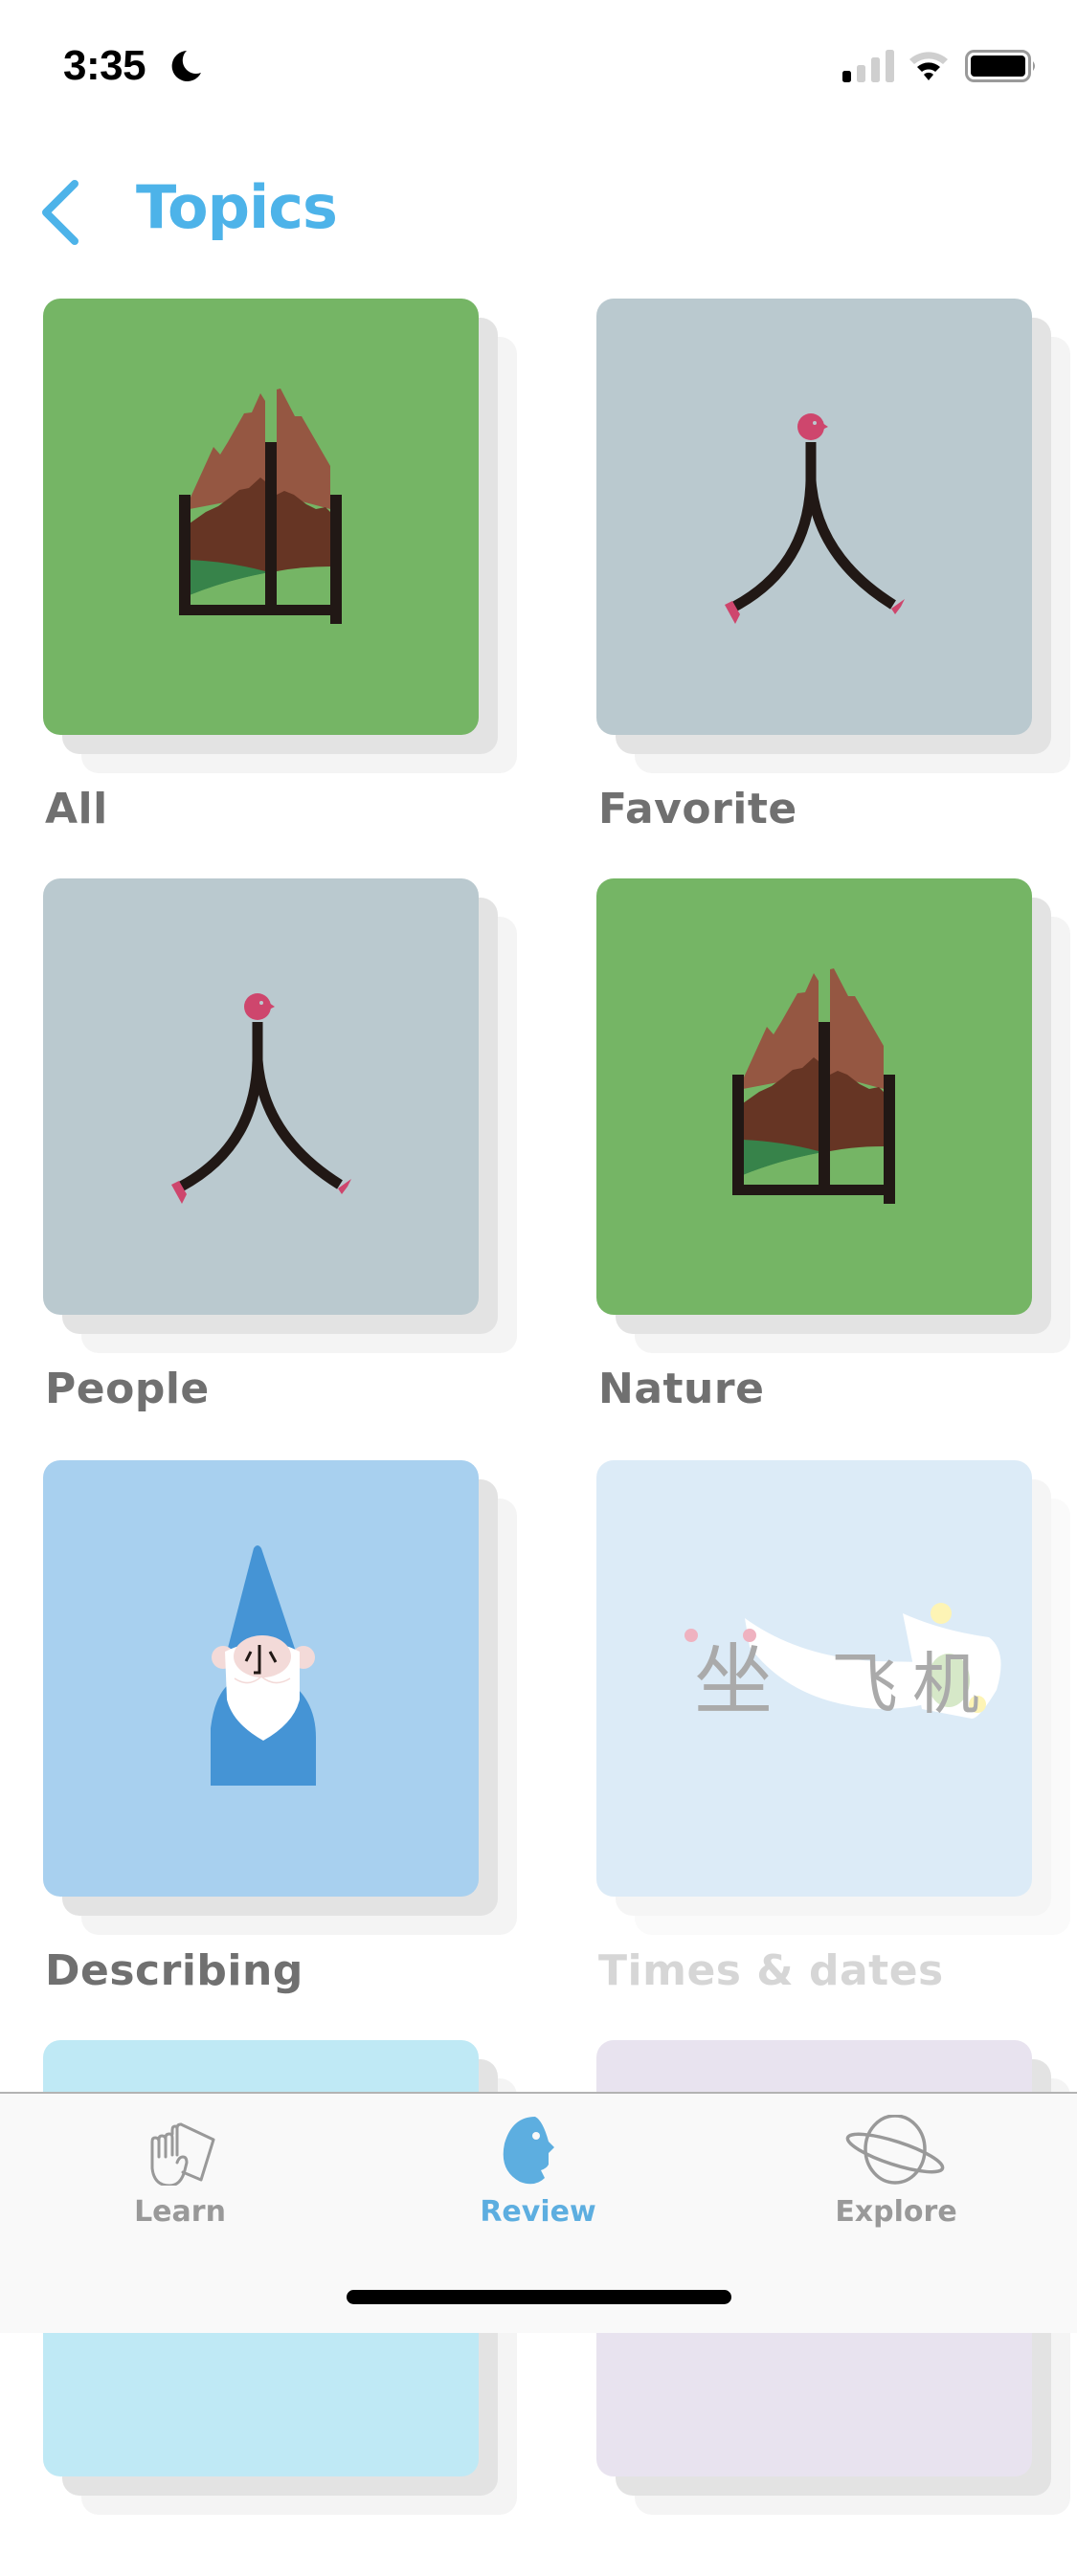  What do you see at coordinates (868, 66) in the screenshot?
I see `signal-icon` at bounding box center [868, 66].